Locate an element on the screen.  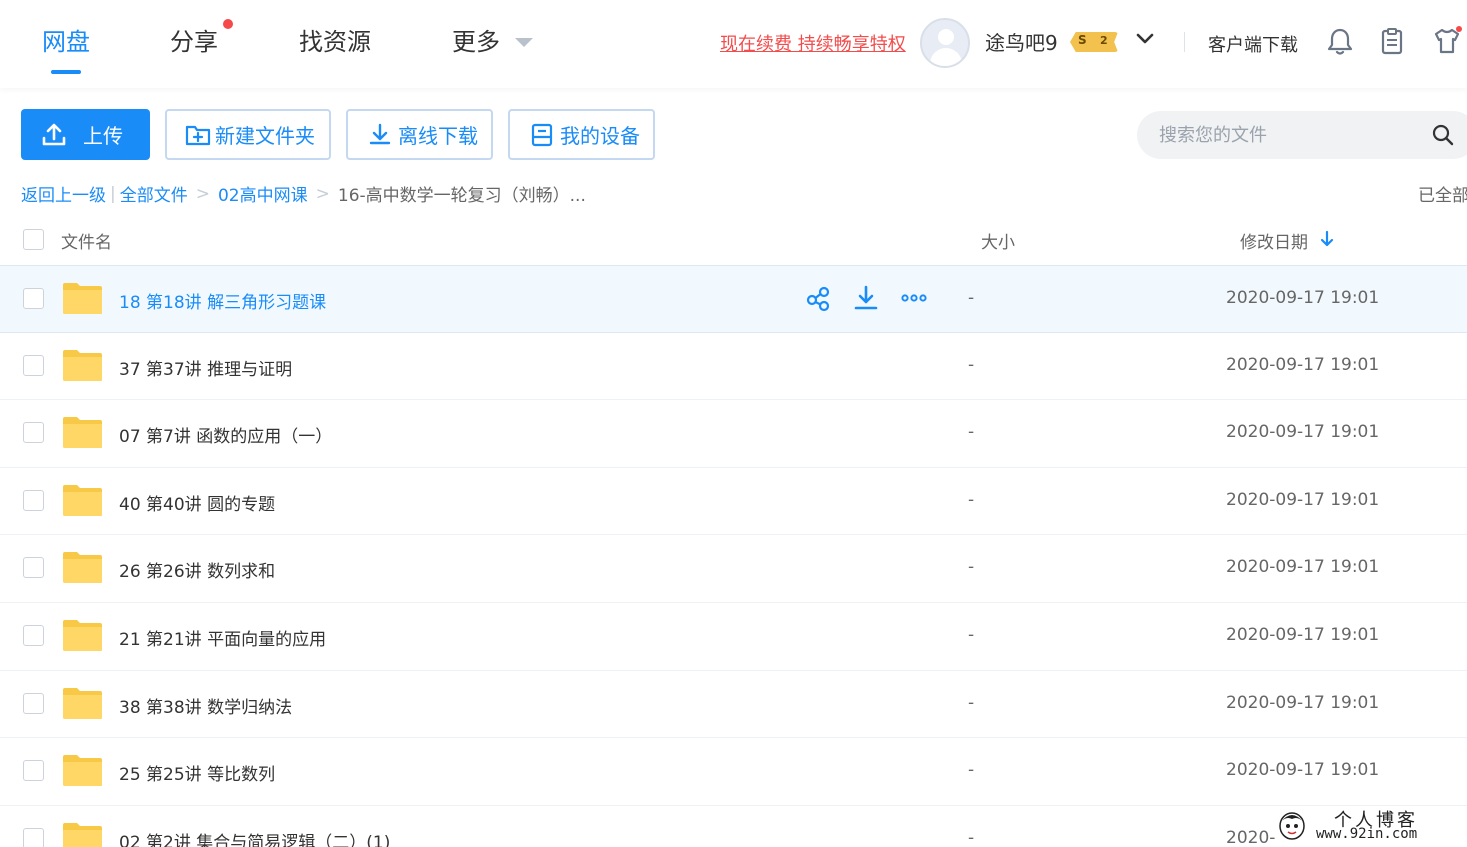
top-nav-bar: 网盘 分享 找资源 更多 现在续费 持续畅享特权 途鸟吧9 S 2 客户端下载 is located at coordinates (733, 44).